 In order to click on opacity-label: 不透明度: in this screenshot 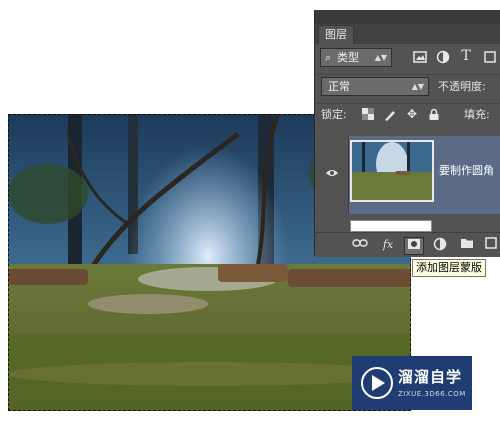, I will do `click(462, 86)`.